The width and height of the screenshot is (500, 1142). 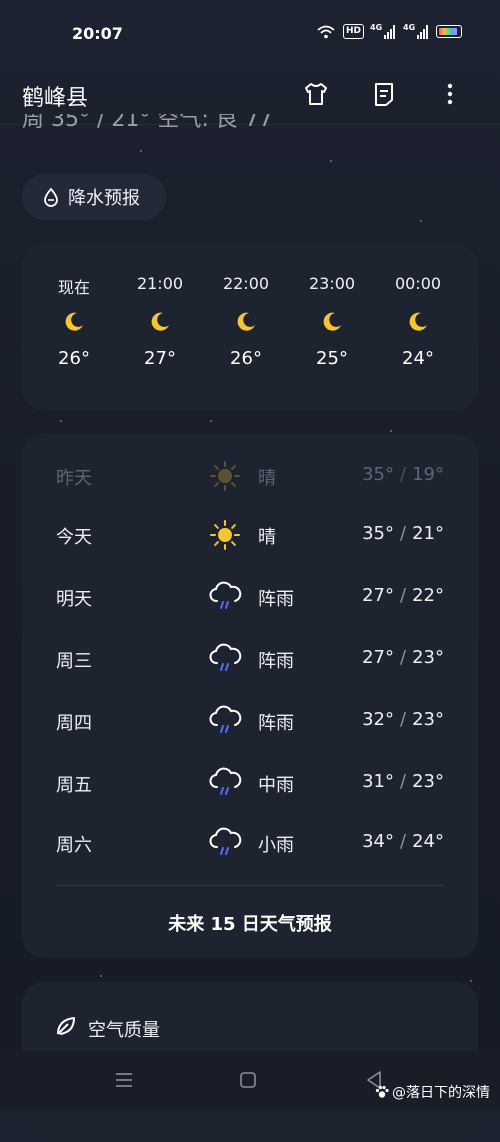 I want to click on daily-row: 昨天 晴 35°/19°, so click(x=250, y=476).